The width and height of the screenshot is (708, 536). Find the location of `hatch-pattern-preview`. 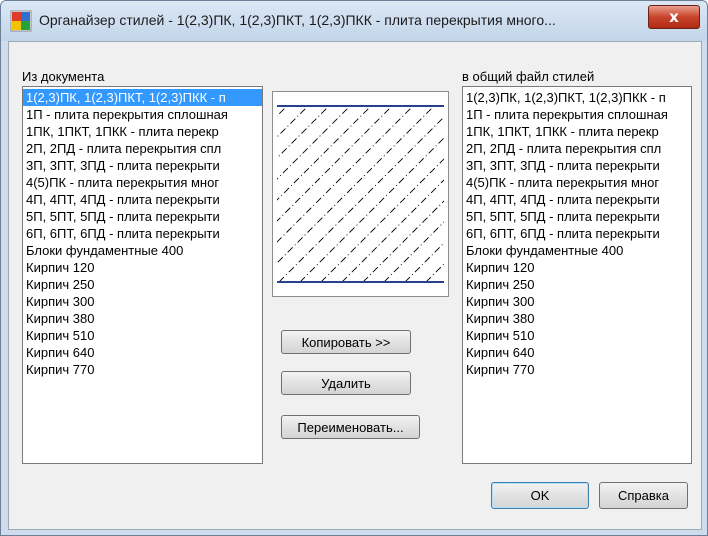

hatch-pattern-preview is located at coordinates (360, 194).